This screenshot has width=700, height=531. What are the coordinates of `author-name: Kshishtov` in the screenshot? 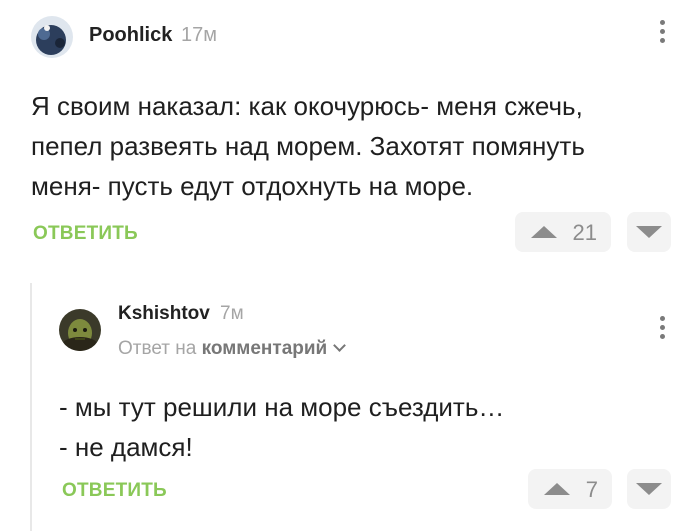 It's located at (164, 314).